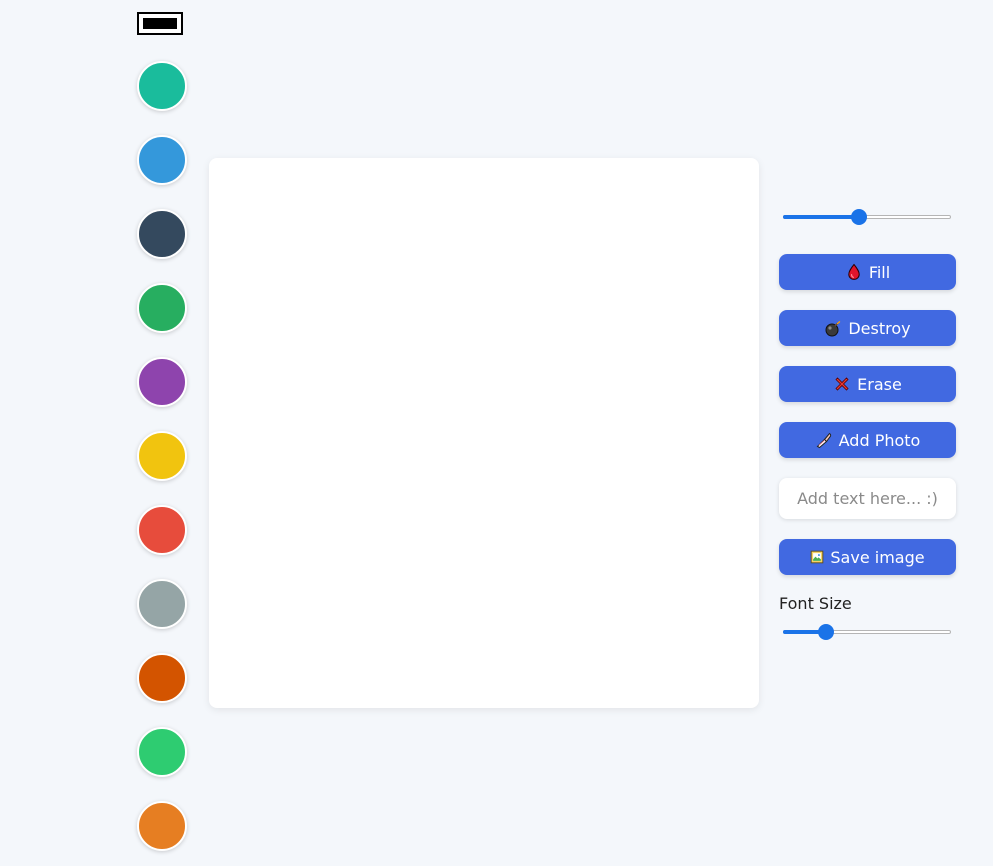 The width and height of the screenshot is (993, 866). I want to click on bomb-icon, so click(833, 329).